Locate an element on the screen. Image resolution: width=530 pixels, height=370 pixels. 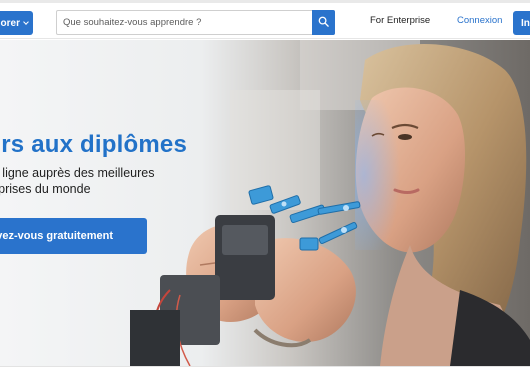
chevron-down-icon is located at coordinates (26, 21).